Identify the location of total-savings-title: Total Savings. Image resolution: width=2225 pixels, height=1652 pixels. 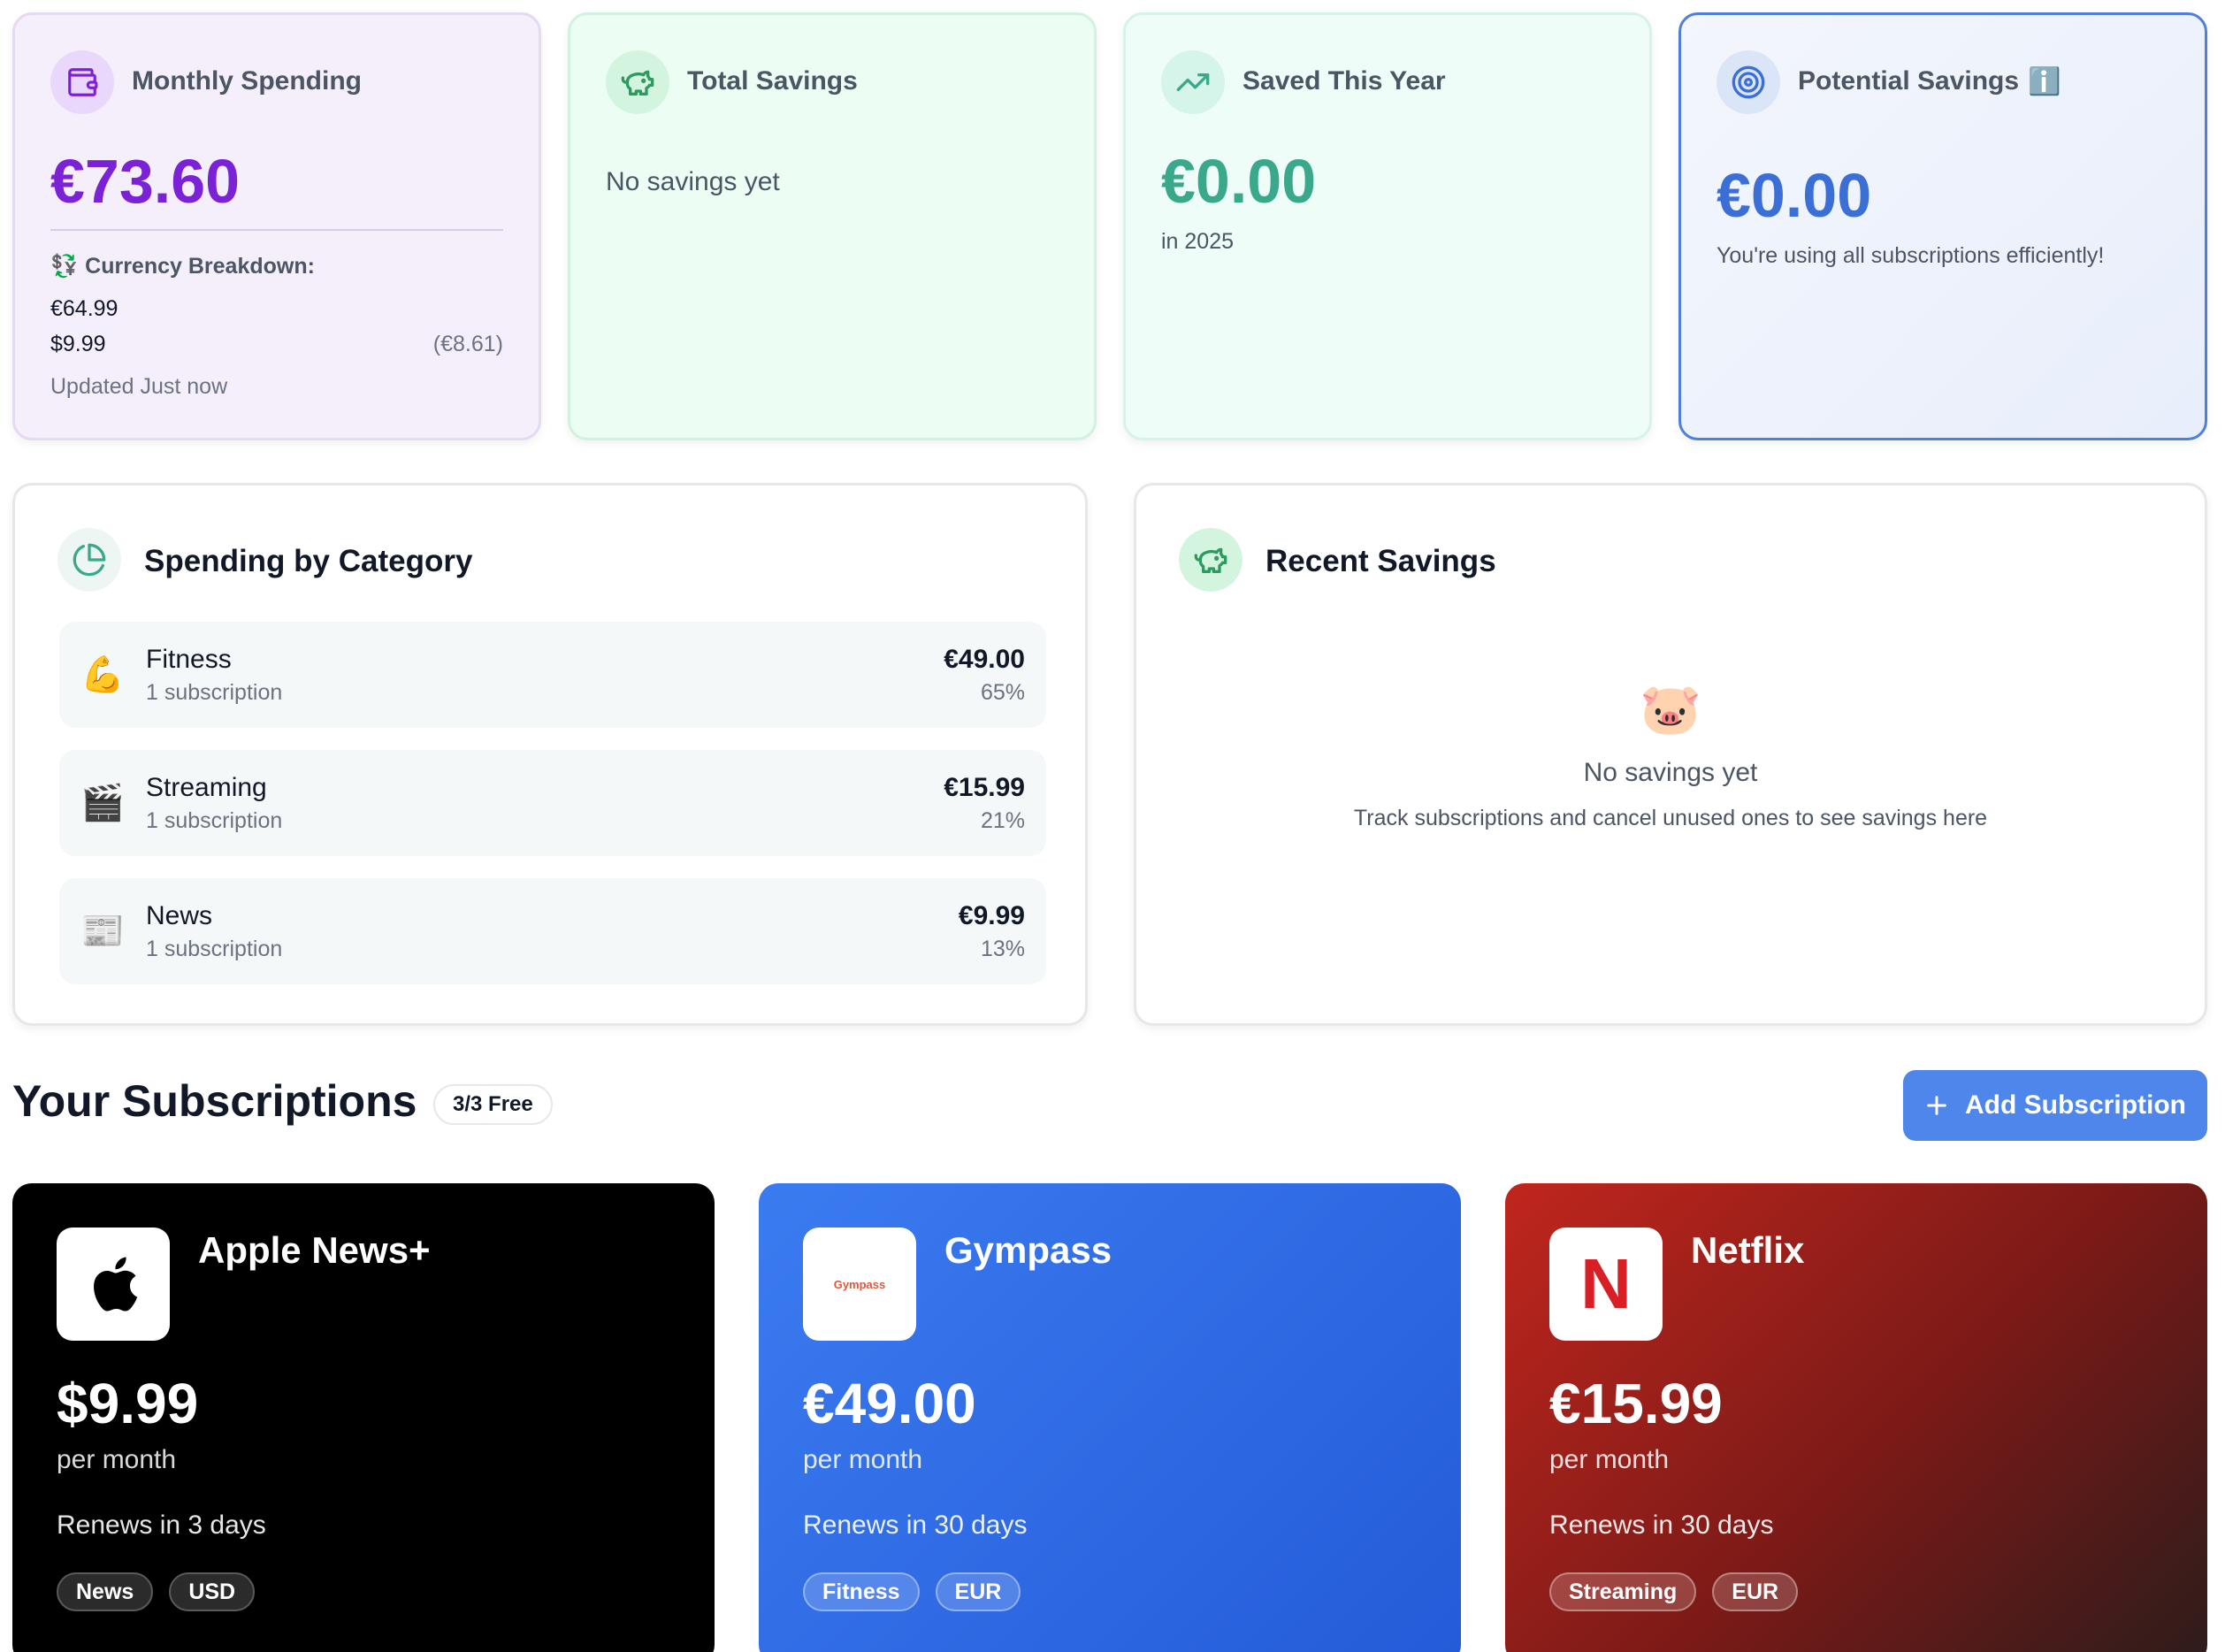
(772, 81).